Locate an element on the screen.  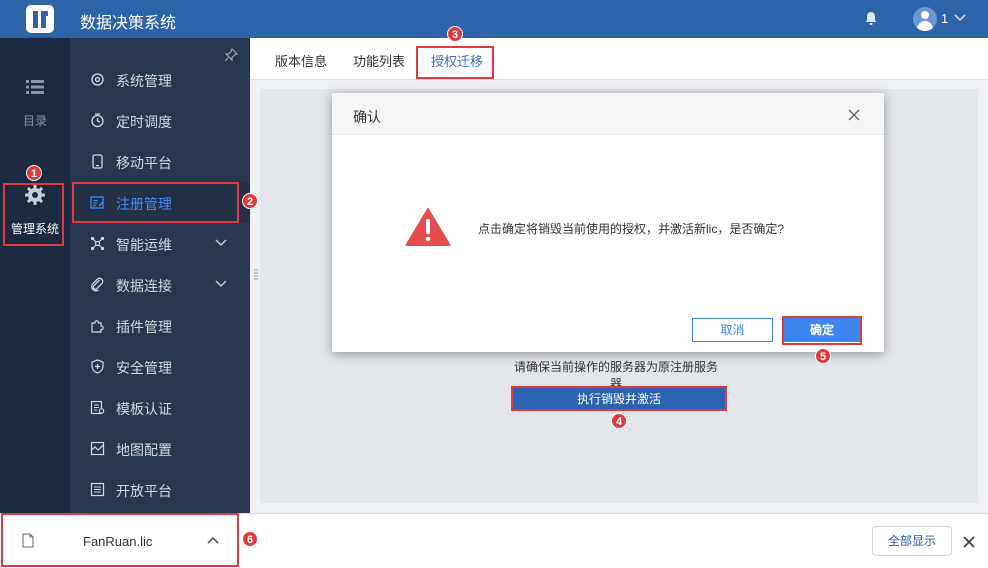
dialog-title: 确认 is located at coordinates (367, 117).